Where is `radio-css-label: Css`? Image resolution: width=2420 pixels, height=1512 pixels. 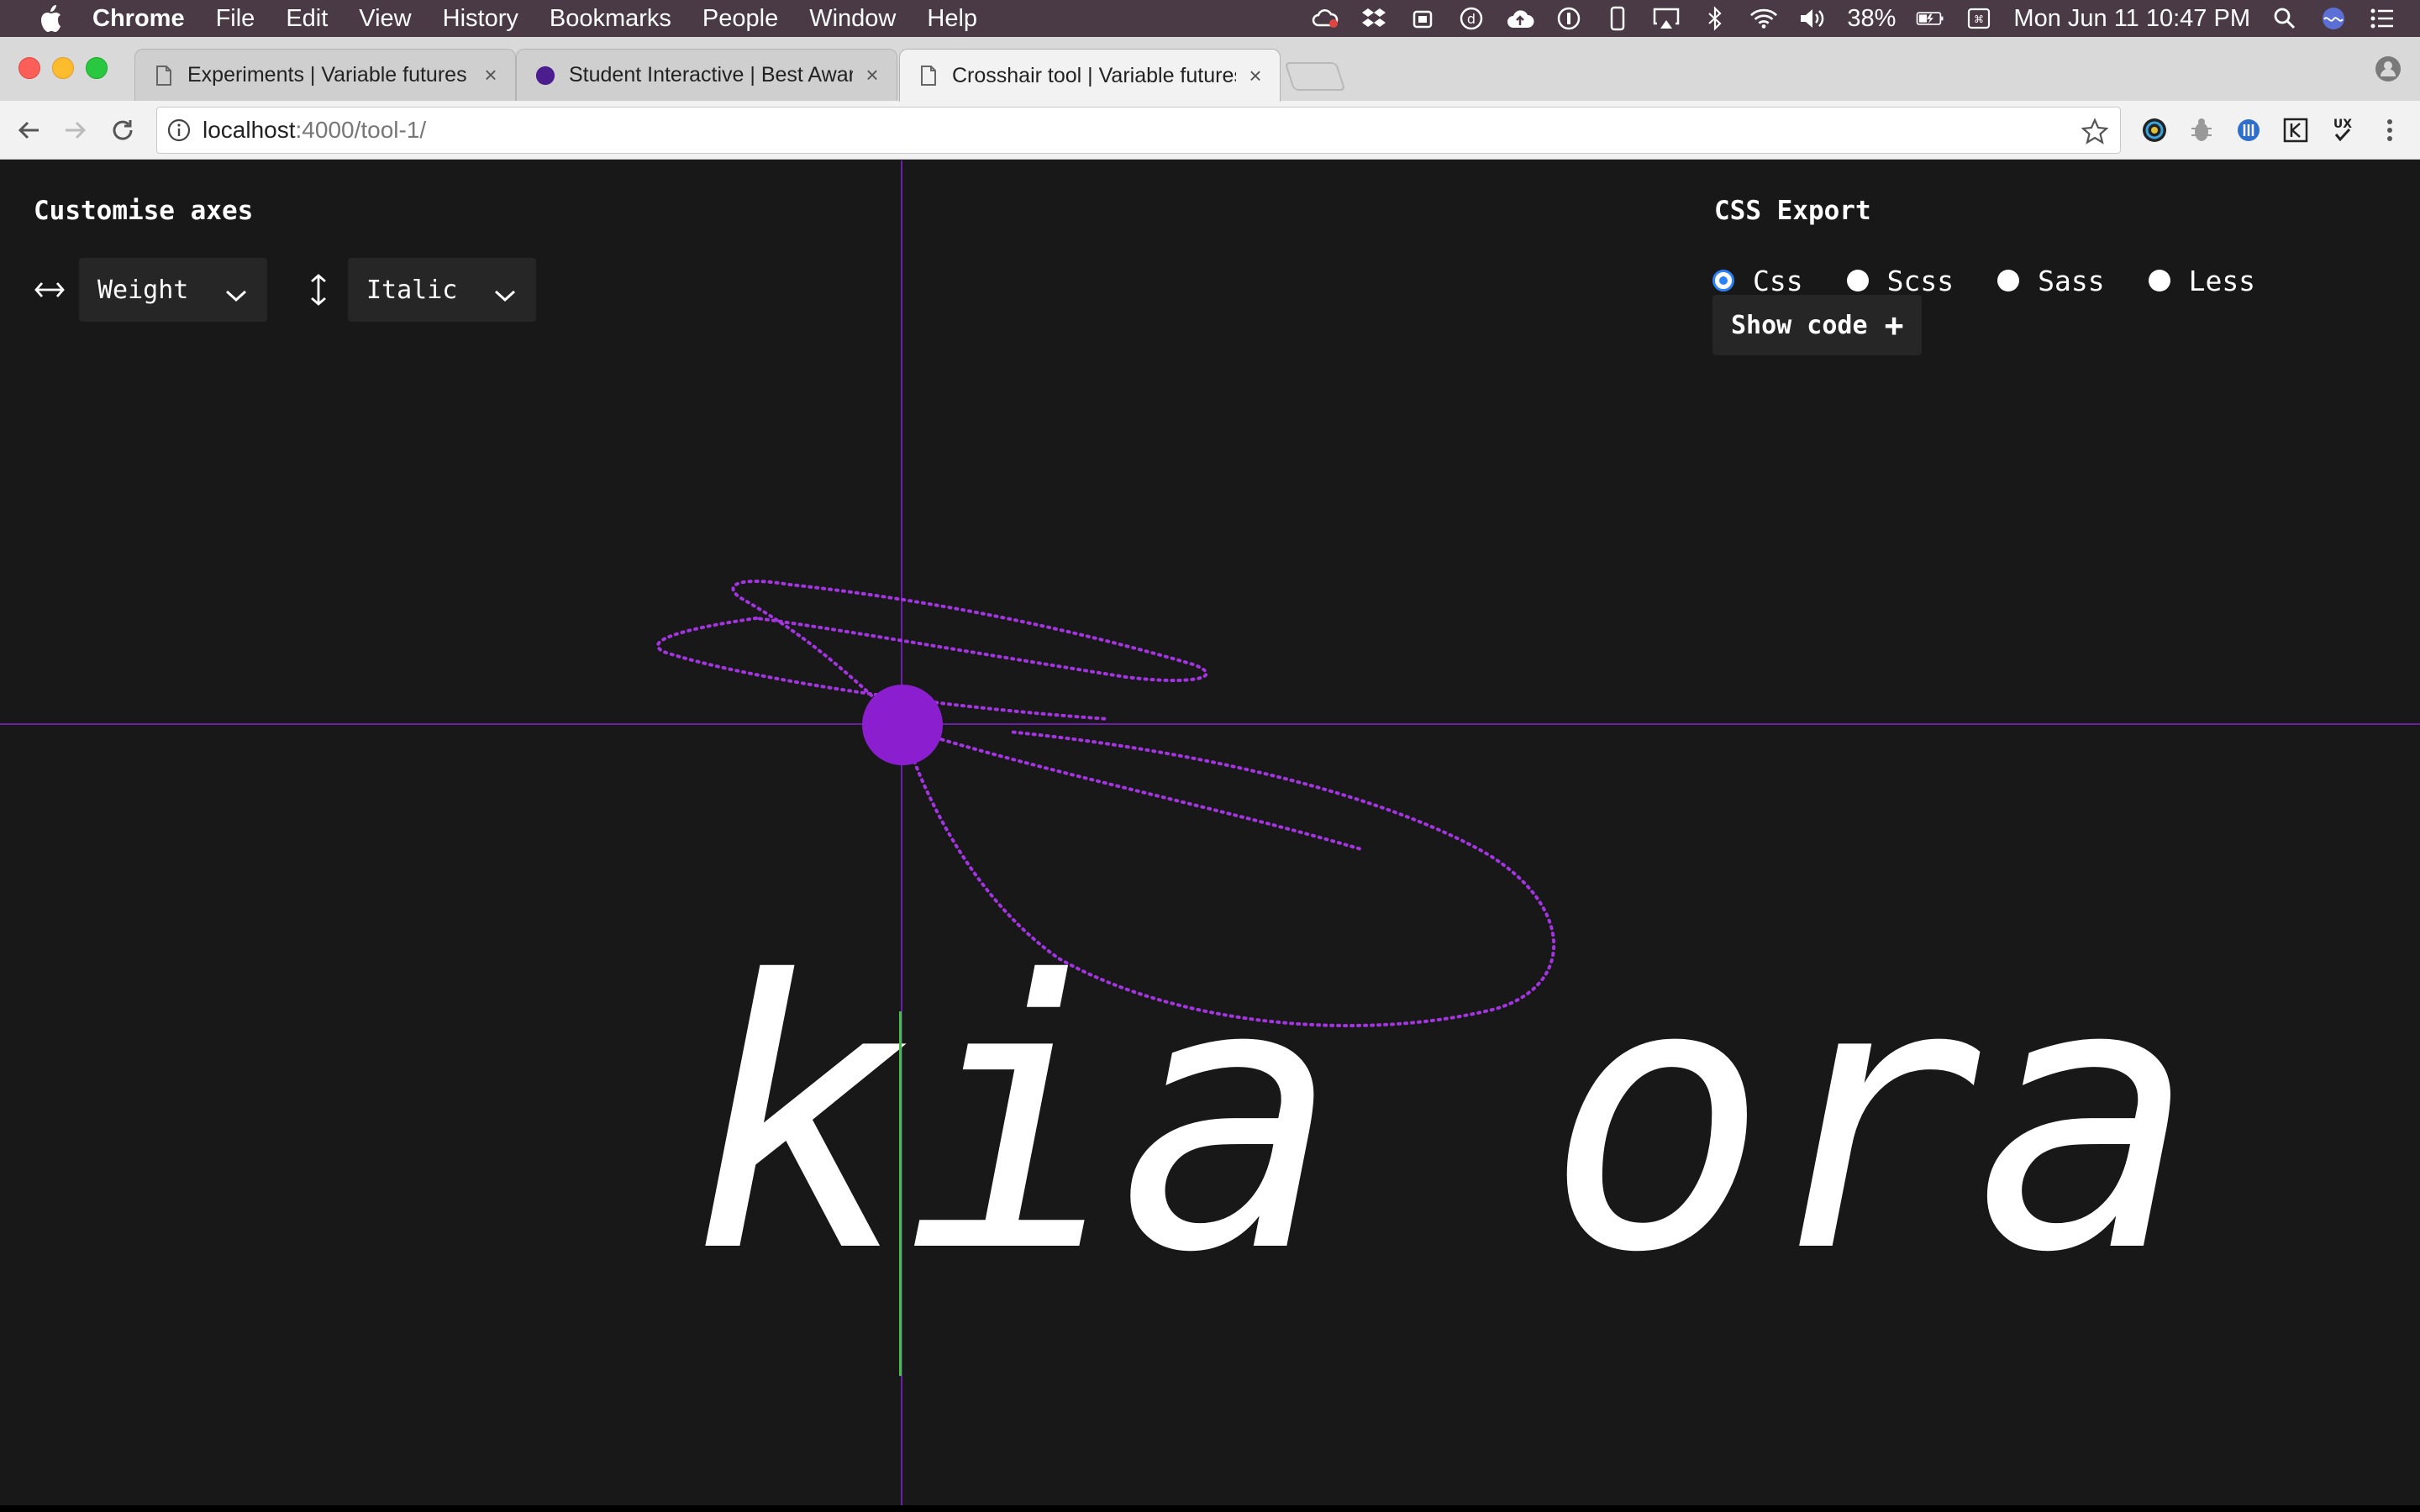 radio-css-label: Css is located at coordinates (1778, 280).